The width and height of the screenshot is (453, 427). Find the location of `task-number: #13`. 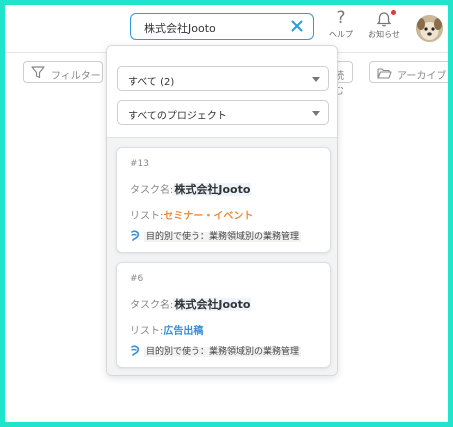

task-number: #13 is located at coordinates (139, 164).